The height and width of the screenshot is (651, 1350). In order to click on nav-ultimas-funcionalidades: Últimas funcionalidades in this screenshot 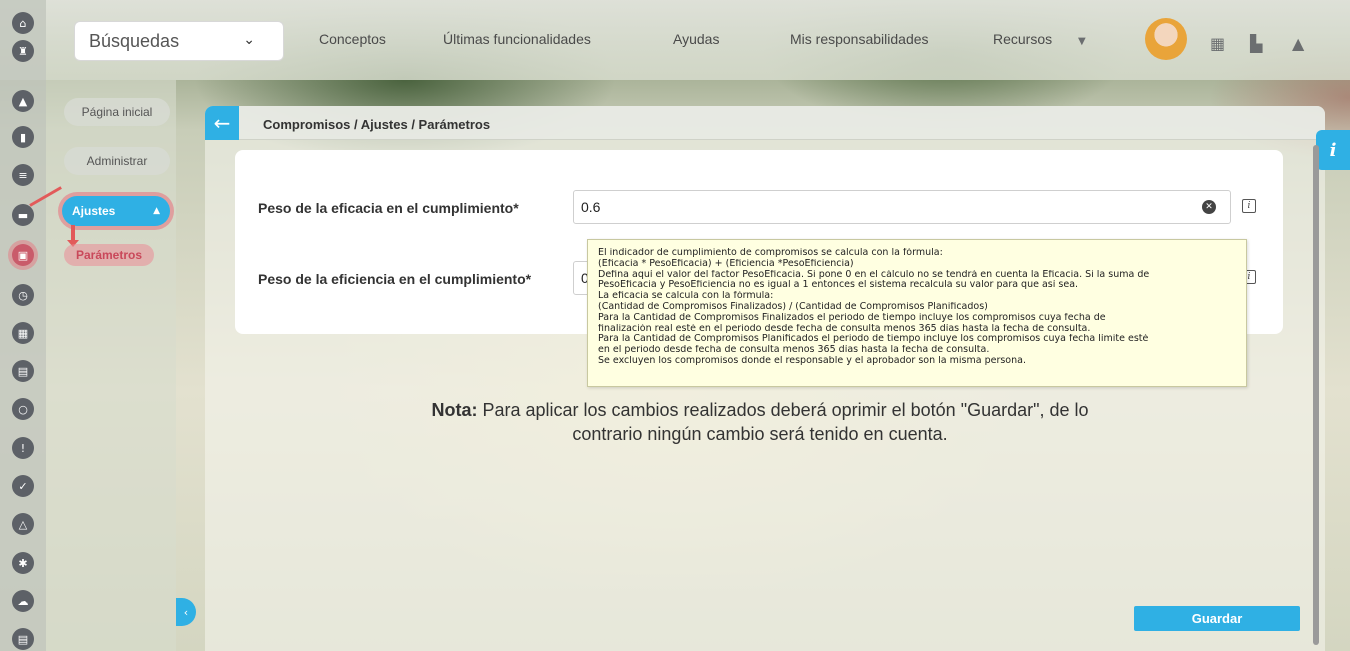, I will do `click(517, 39)`.